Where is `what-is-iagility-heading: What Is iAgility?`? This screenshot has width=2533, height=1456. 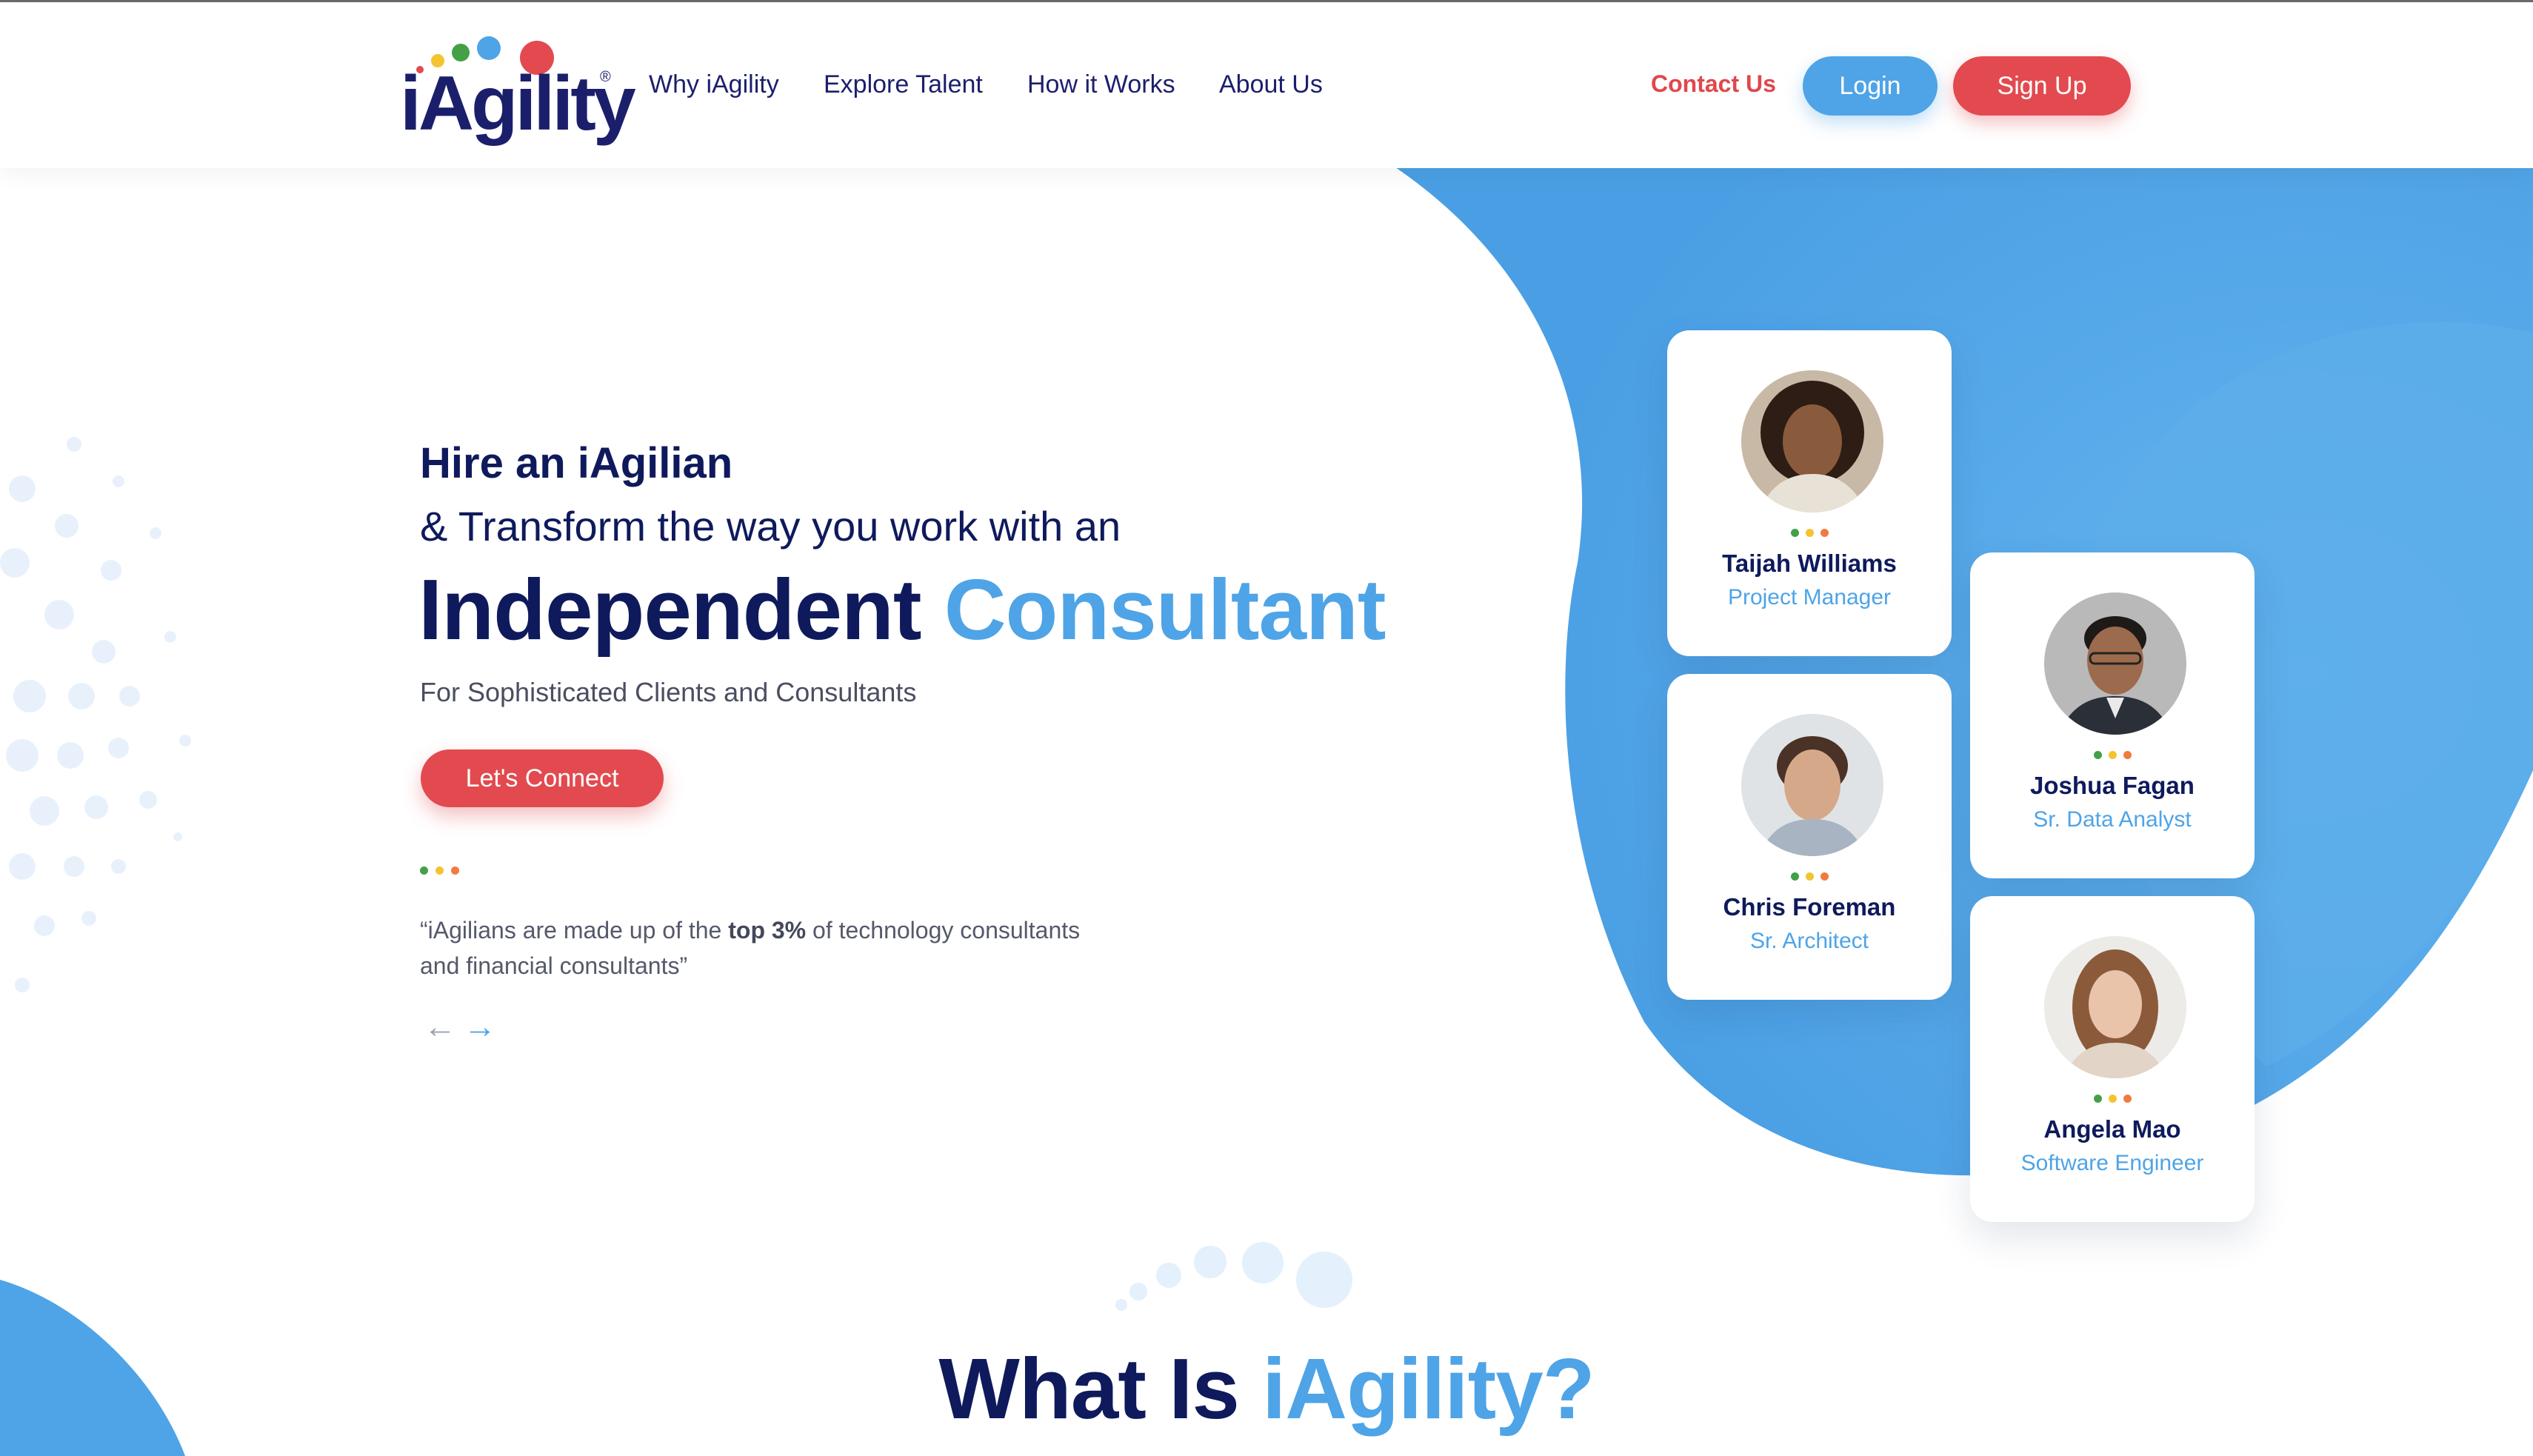 what-is-iagility-heading: What Is iAgility? is located at coordinates (1266, 1388).